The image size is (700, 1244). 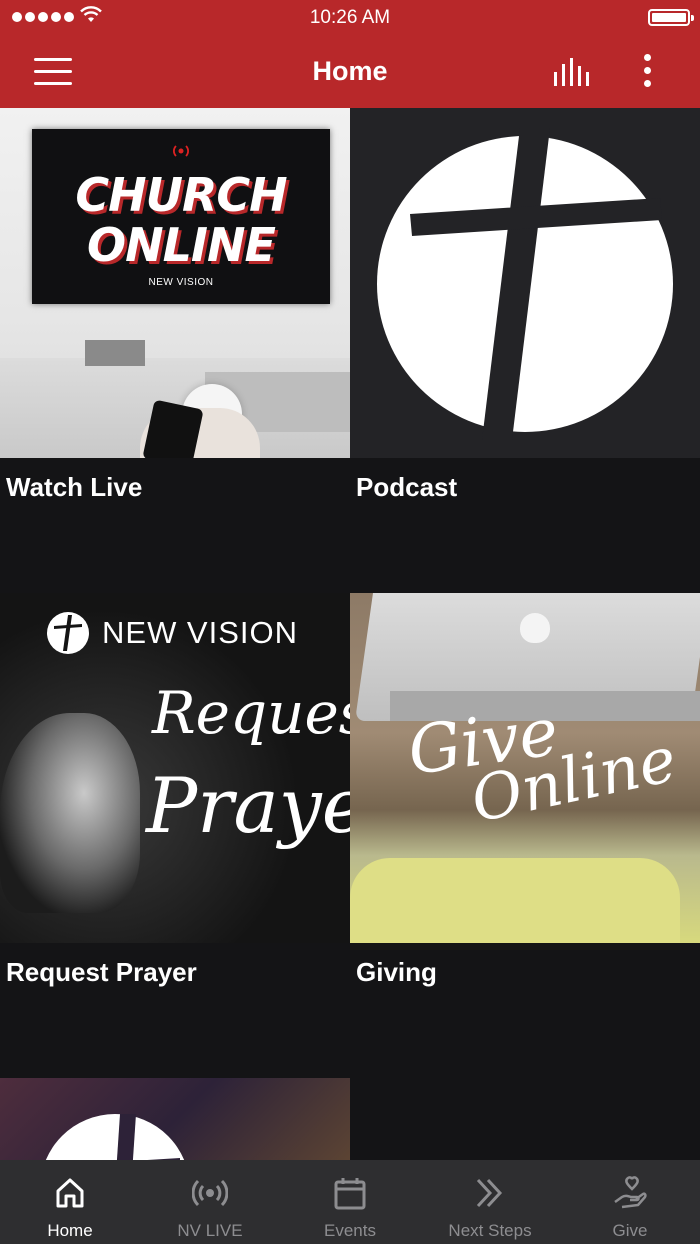 What do you see at coordinates (630, 1230) in the screenshot?
I see `tab-label: Give` at bounding box center [630, 1230].